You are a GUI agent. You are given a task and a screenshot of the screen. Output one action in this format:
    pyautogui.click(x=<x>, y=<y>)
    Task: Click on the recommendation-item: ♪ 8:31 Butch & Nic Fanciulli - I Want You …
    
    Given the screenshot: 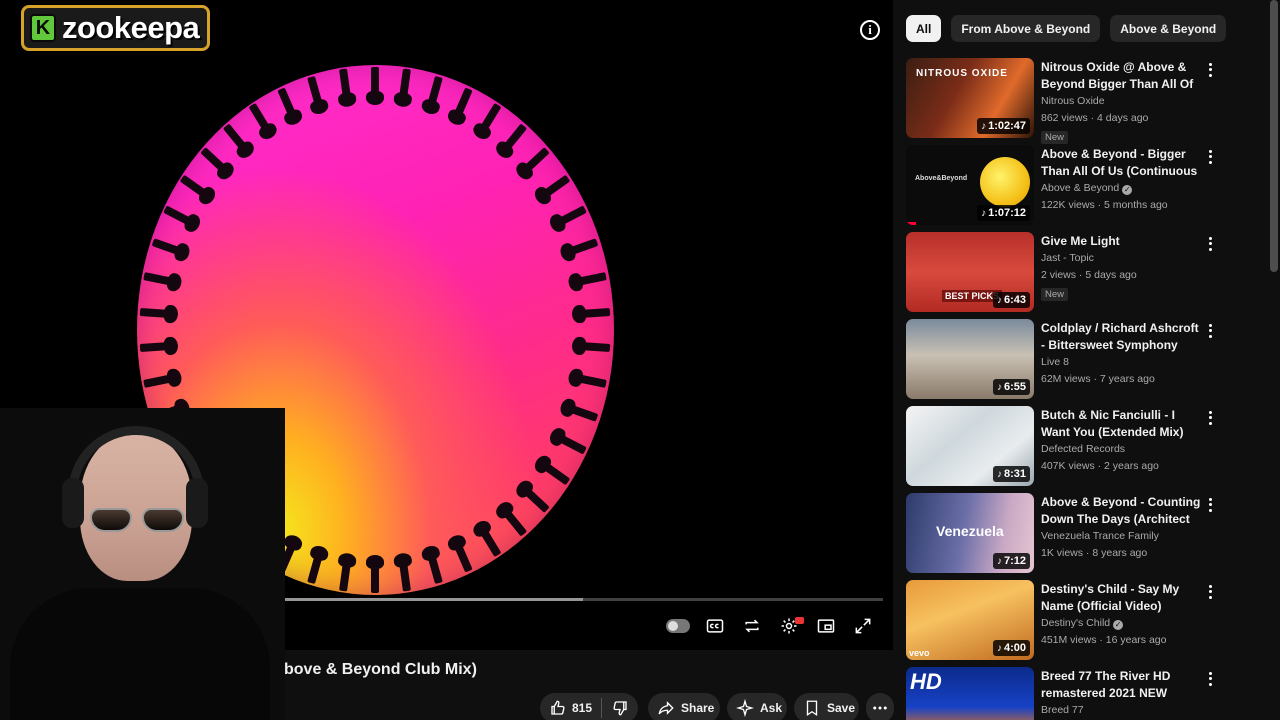 What is the action you would take?
    pyautogui.click(x=1063, y=446)
    